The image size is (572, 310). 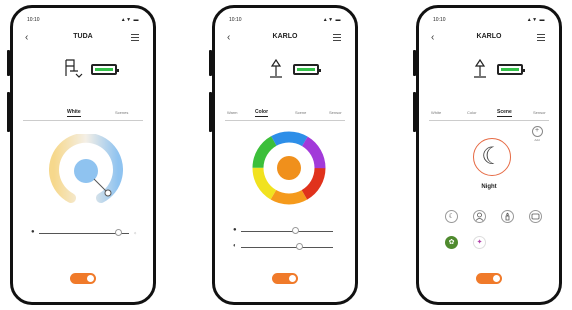 What do you see at coordinates (451, 242) in the screenshot?
I see `scene-nature-icon: ✿` at bounding box center [451, 242].